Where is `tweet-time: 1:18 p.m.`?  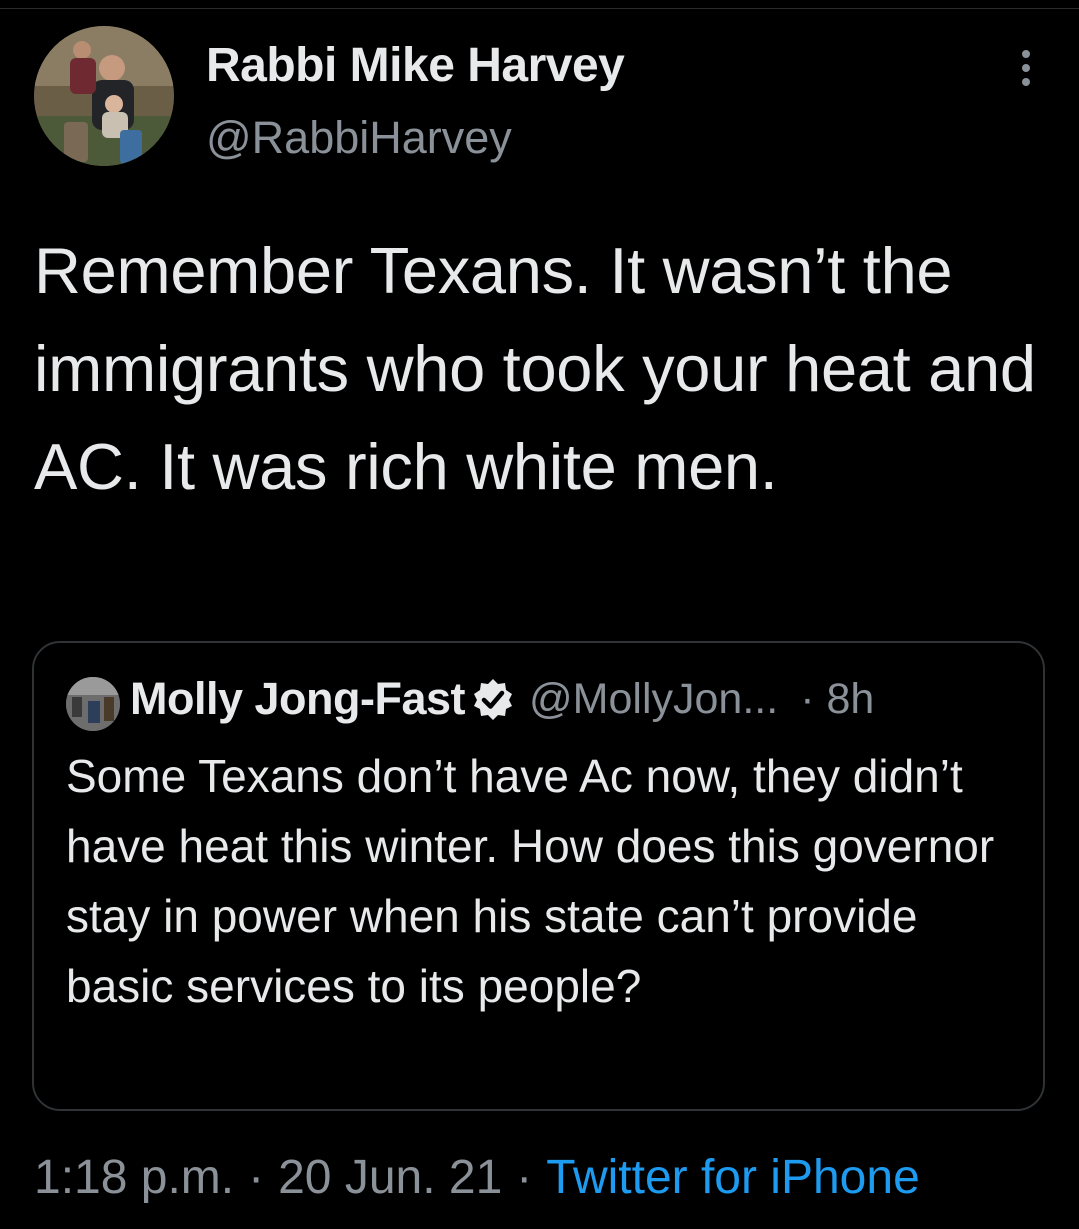 tweet-time: 1:18 p.m. is located at coordinates (134, 1177).